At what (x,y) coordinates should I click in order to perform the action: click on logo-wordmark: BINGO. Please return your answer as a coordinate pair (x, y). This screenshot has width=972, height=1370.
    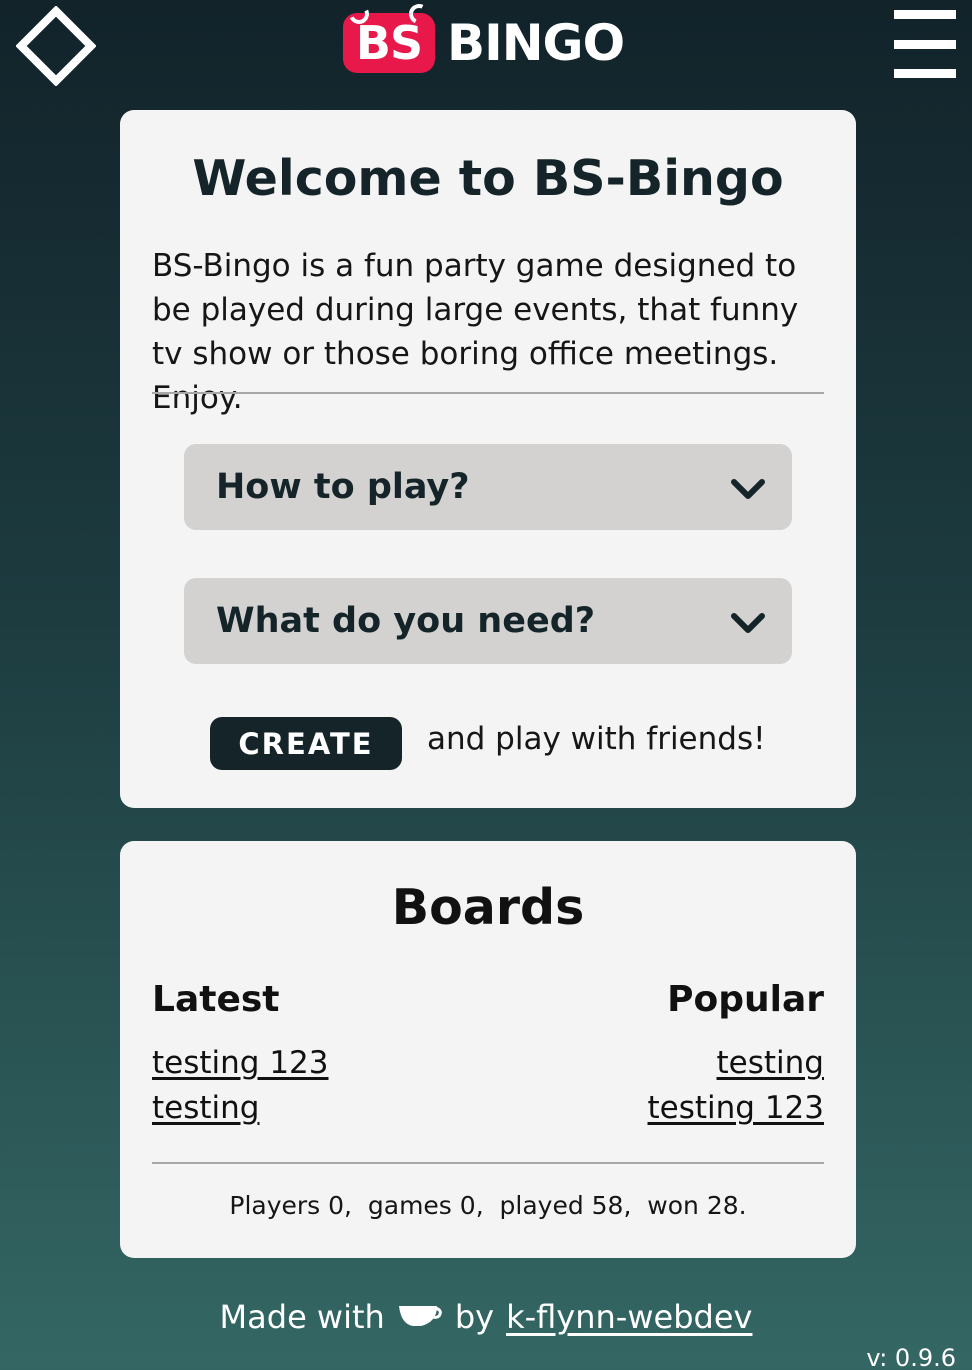
    Looking at the image, I should click on (536, 43).